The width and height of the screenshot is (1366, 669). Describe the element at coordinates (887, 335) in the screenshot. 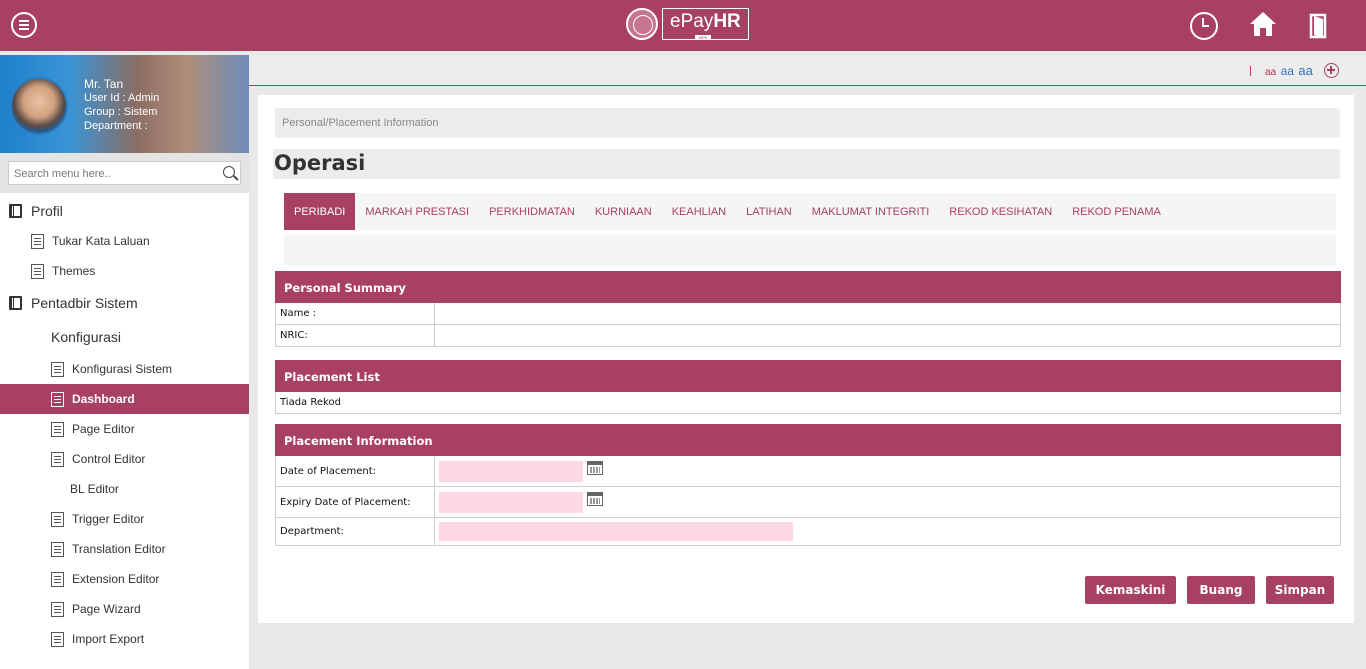

I see `nric-value` at that location.